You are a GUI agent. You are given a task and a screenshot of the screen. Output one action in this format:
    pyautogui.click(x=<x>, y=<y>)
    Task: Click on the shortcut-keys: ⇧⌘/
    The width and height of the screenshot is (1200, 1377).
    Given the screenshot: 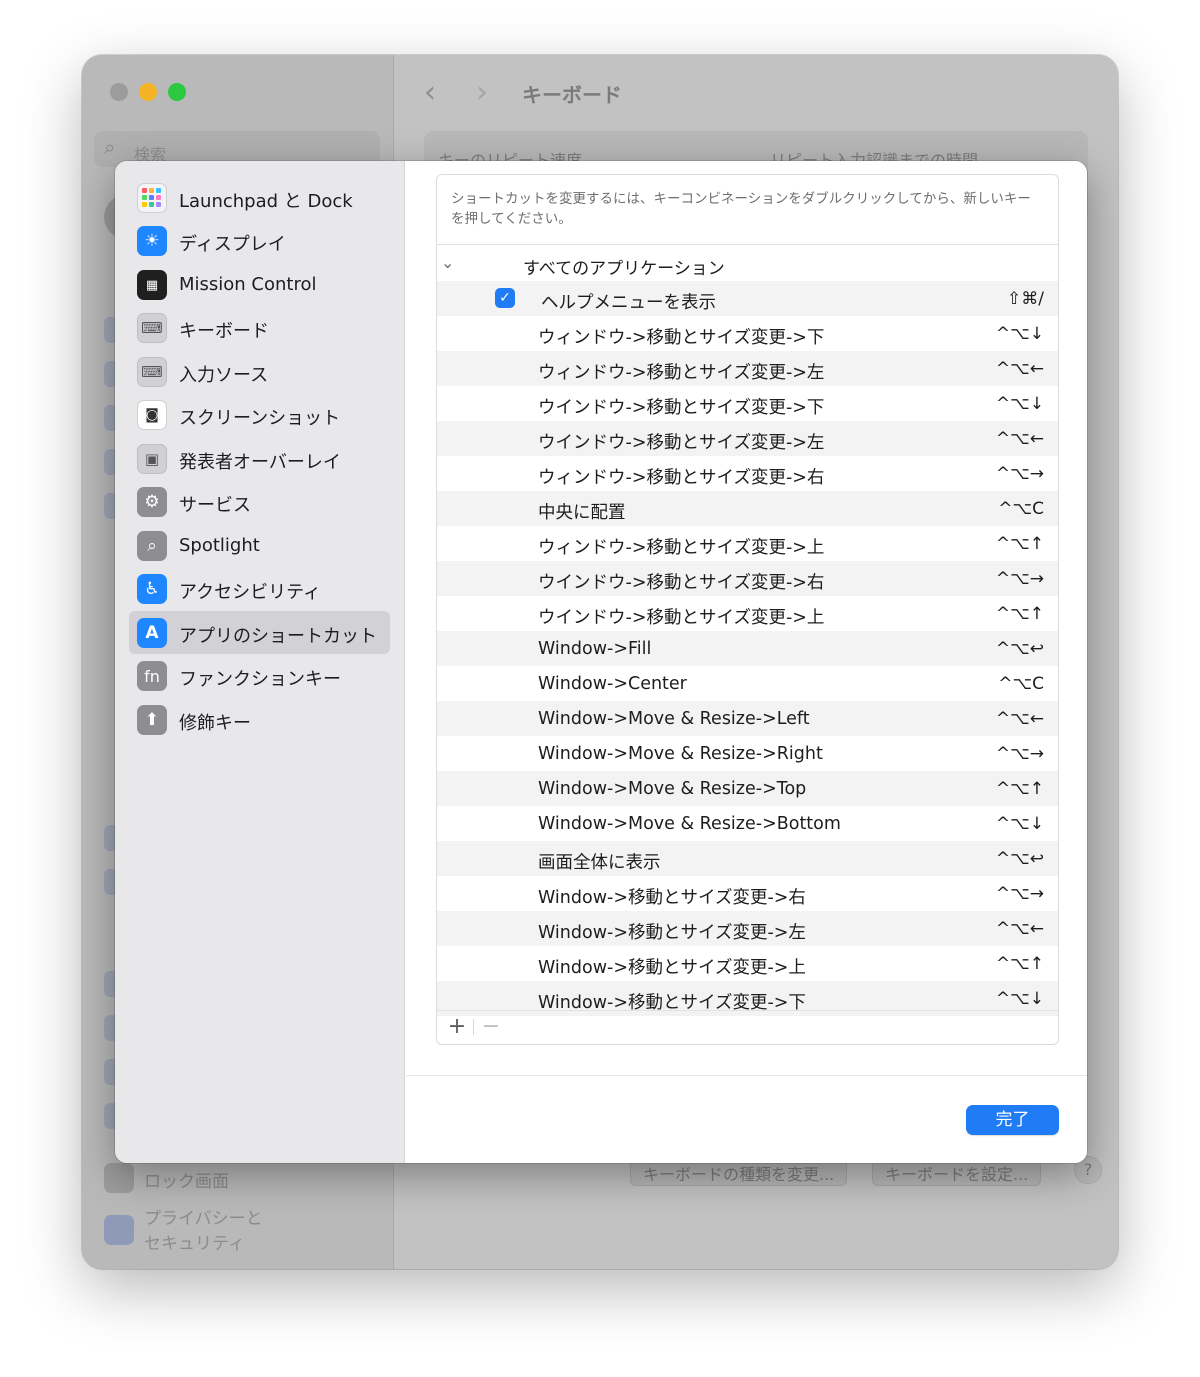 What is the action you would take?
    pyautogui.click(x=1025, y=299)
    